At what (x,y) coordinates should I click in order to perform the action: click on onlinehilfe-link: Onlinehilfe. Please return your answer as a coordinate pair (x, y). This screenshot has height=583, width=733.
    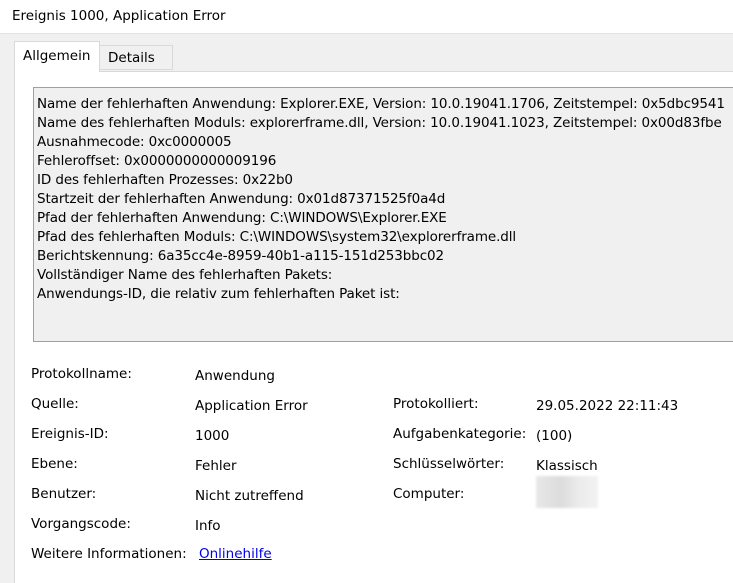
    Looking at the image, I should click on (235, 554).